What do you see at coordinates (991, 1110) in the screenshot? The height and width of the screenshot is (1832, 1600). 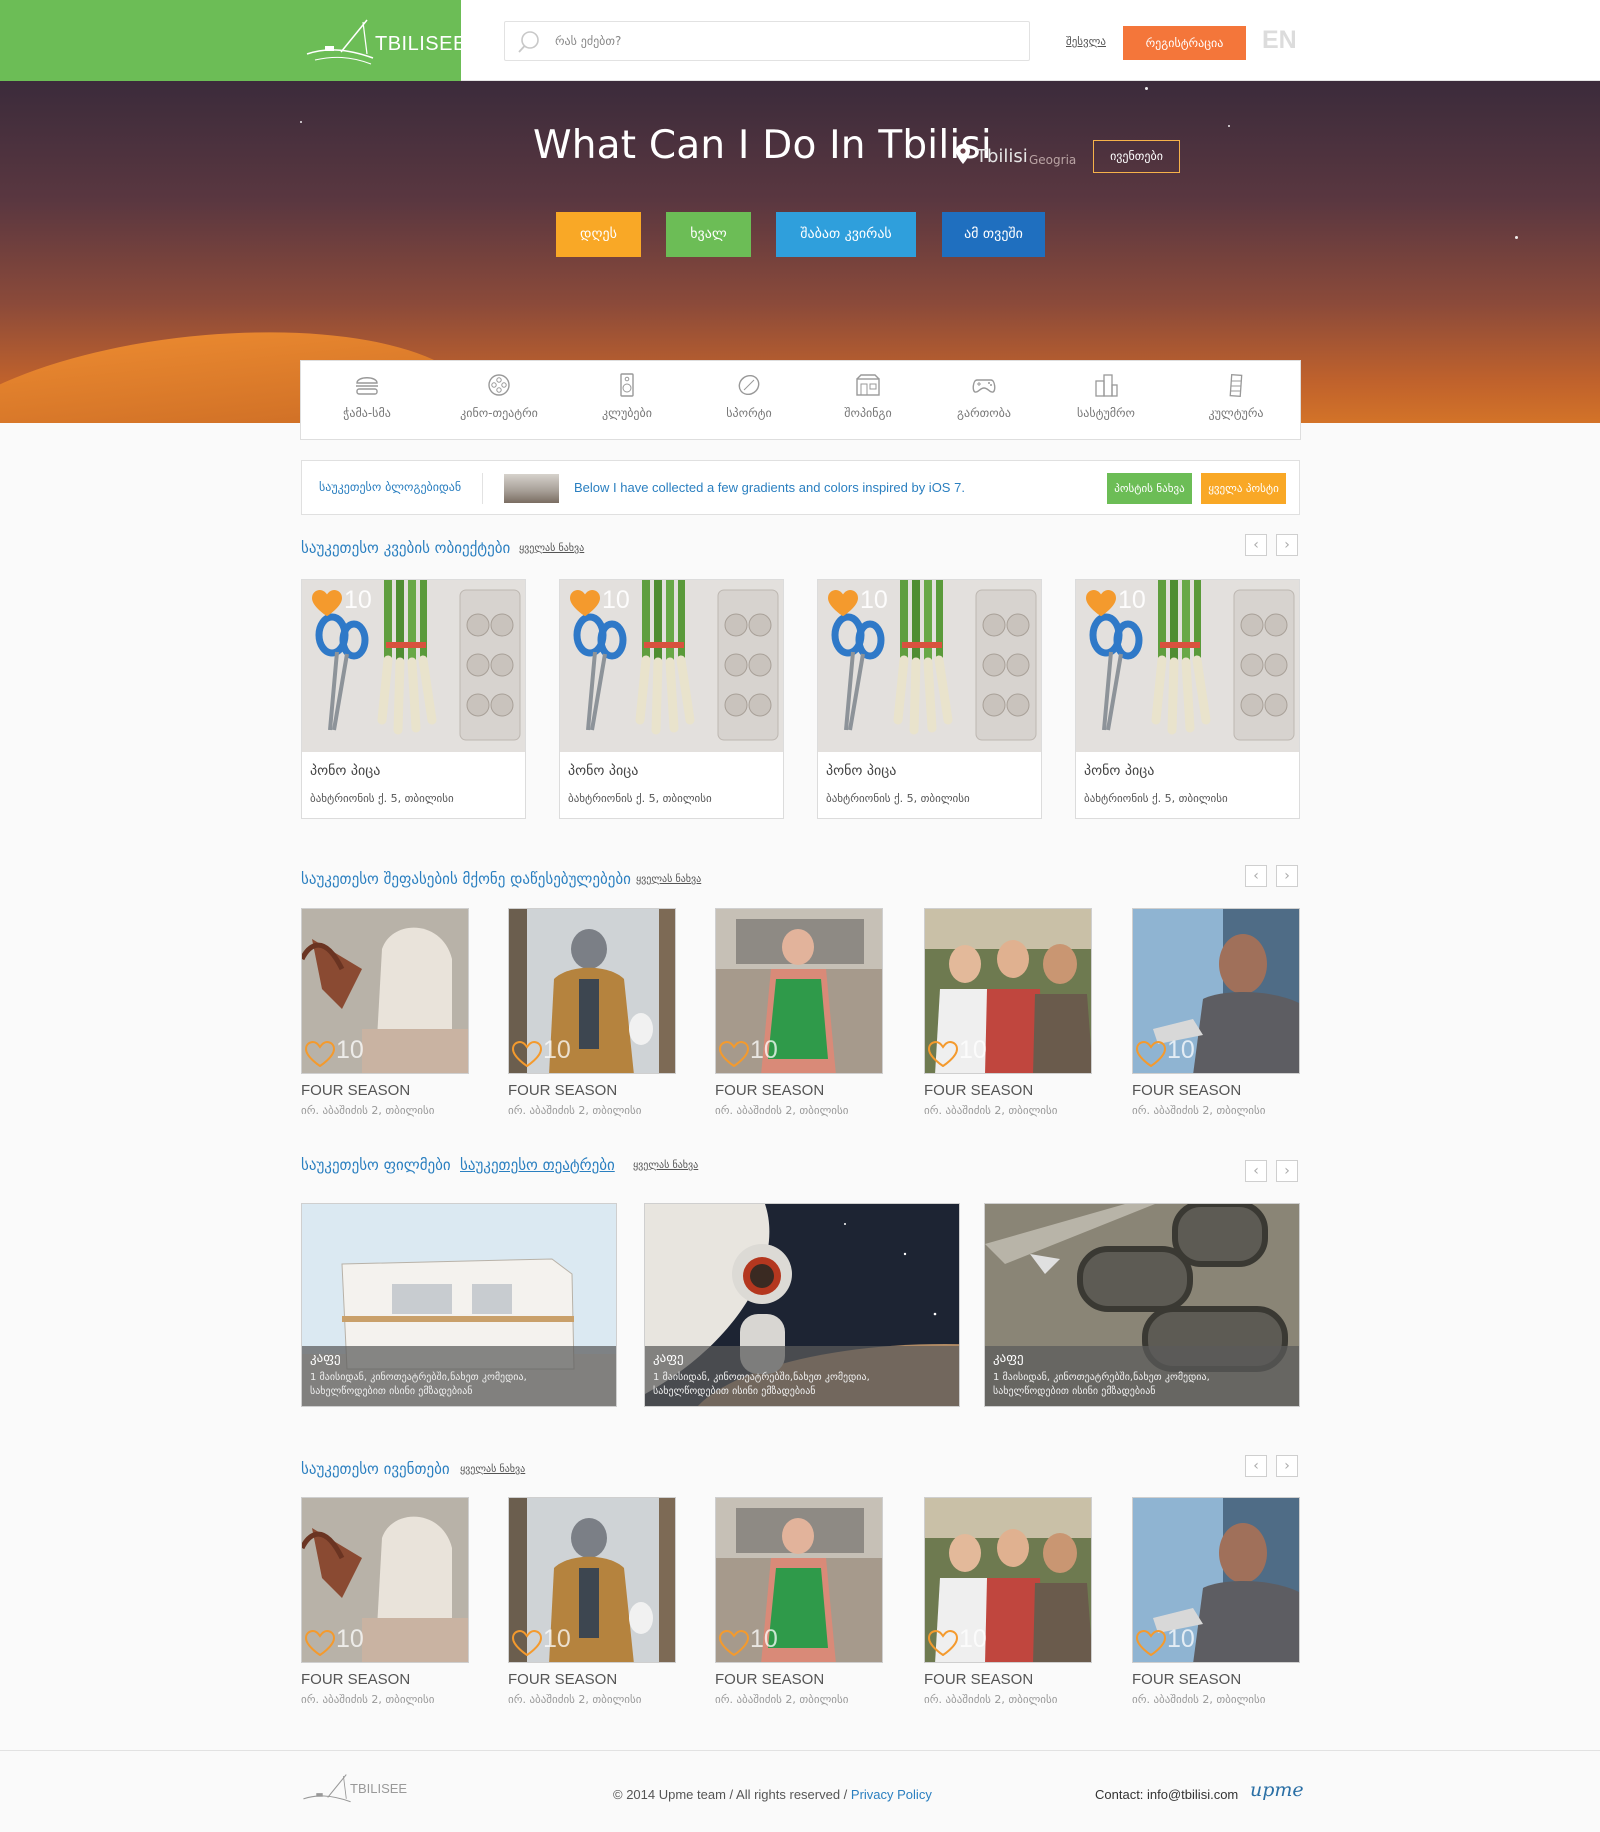 I see `place-address: ირ. აბაშიძის 2, თბილისი` at bounding box center [991, 1110].